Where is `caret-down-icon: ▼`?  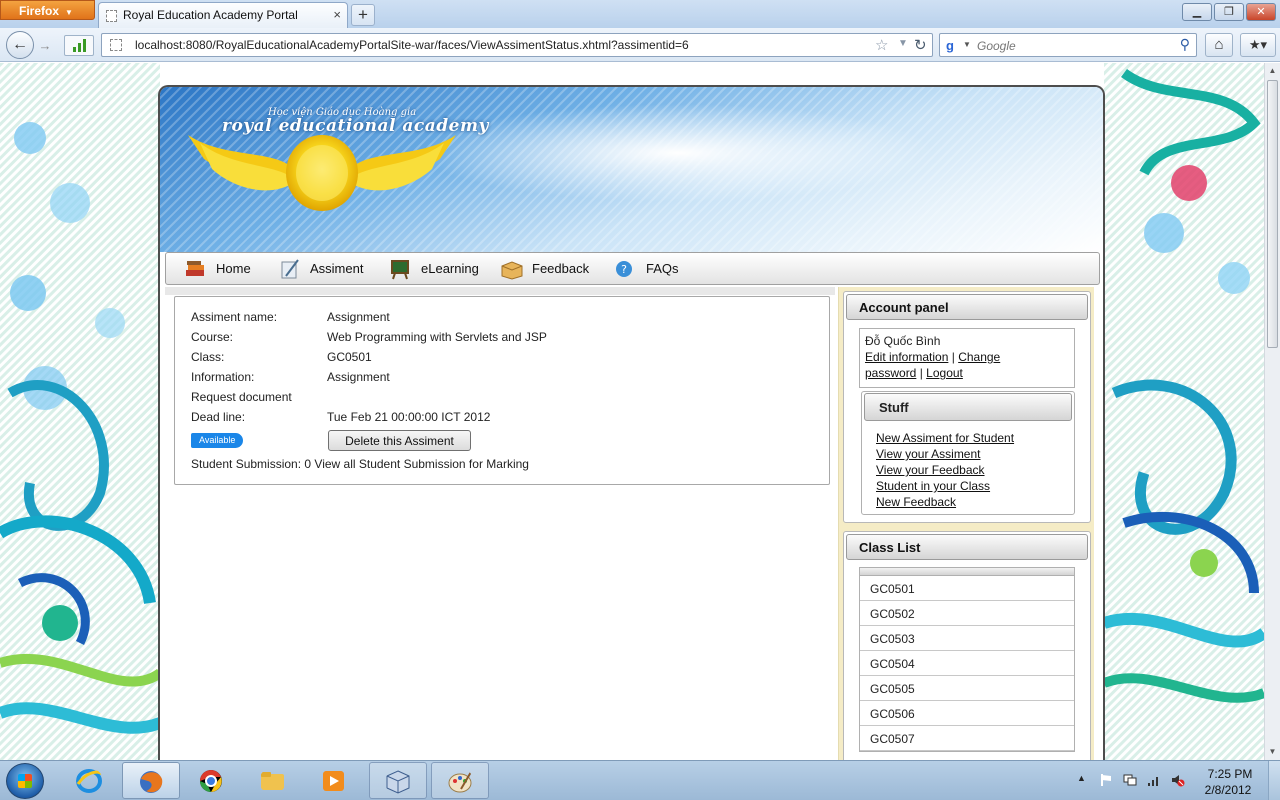
caret-down-icon: ▼ is located at coordinates (69, 12).